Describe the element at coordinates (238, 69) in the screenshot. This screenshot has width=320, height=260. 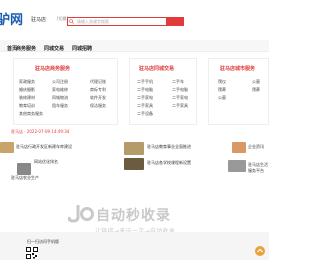
I see `card-city-title: 驻马店城市服务` at that location.